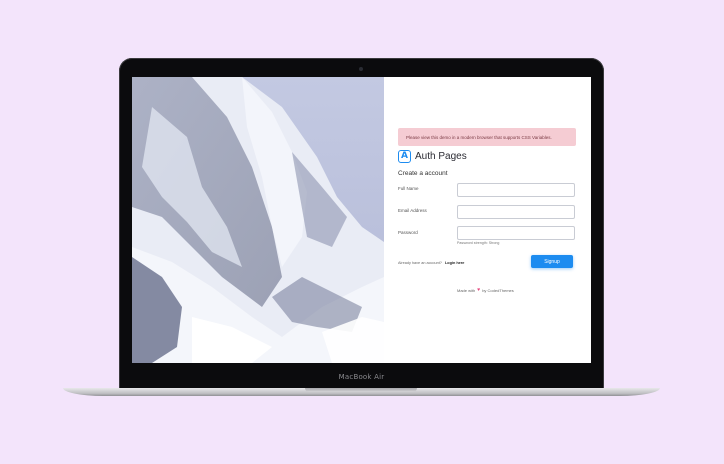 This screenshot has height=464, width=724. Describe the element at coordinates (552, 261) in the screenshot. I see `signup-button: Signup` at that location.